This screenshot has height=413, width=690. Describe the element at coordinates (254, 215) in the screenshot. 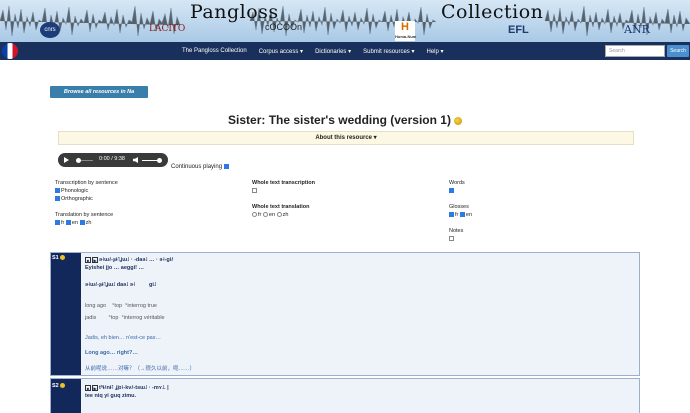

I see `wt-fr-radio` at that location.